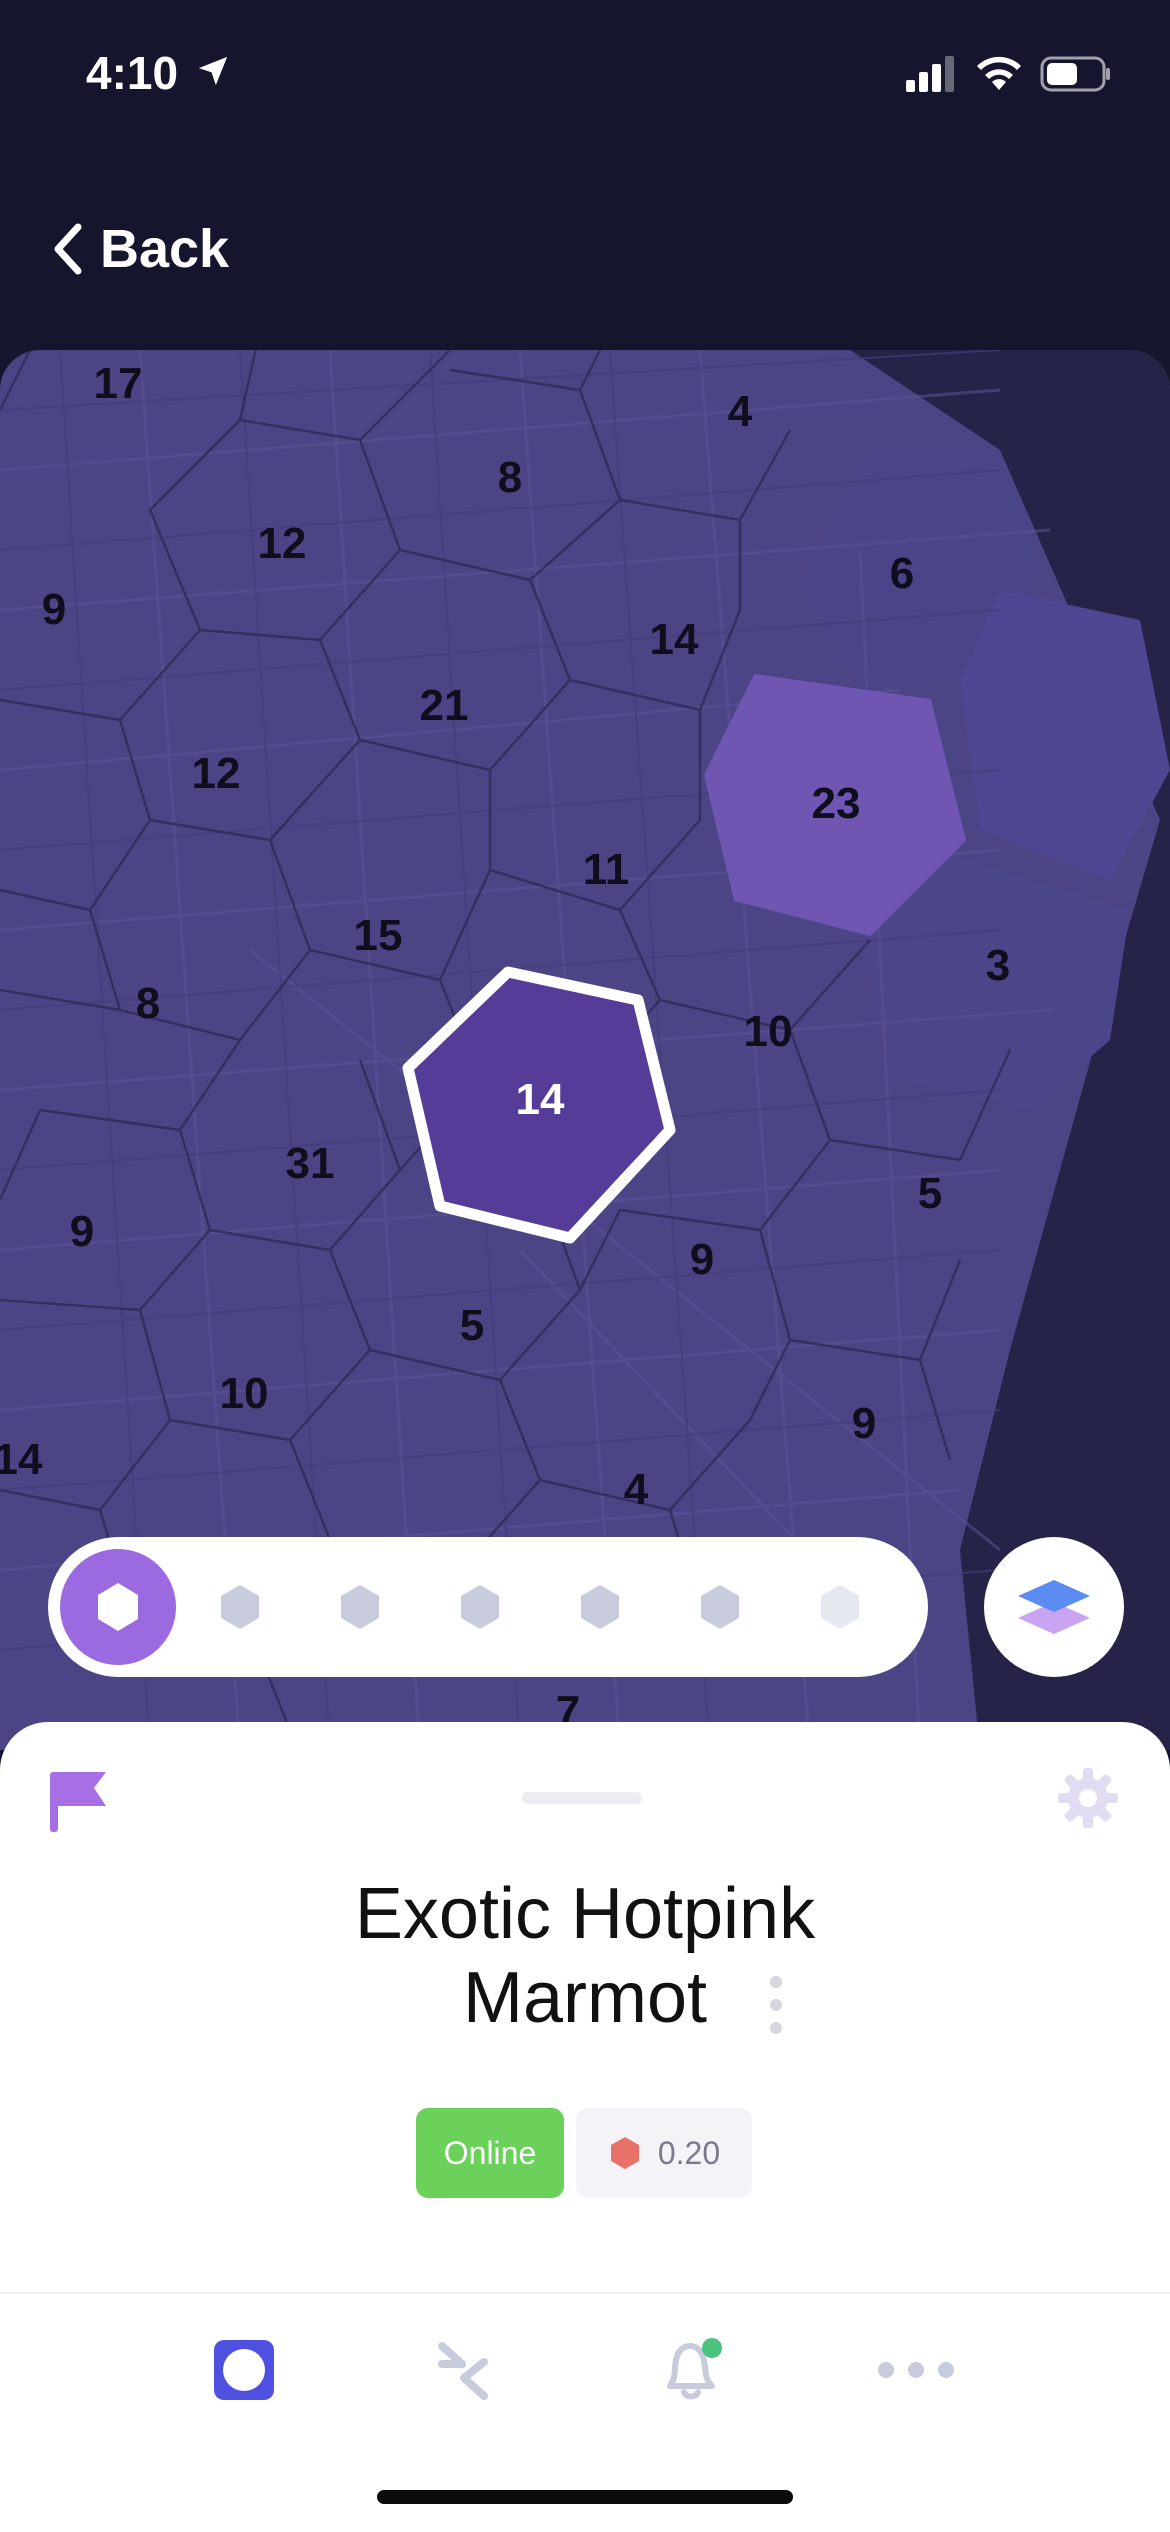 This screenshot has height=2532, width=1170. I want to click on hex-count: 11, so click(606, 869).